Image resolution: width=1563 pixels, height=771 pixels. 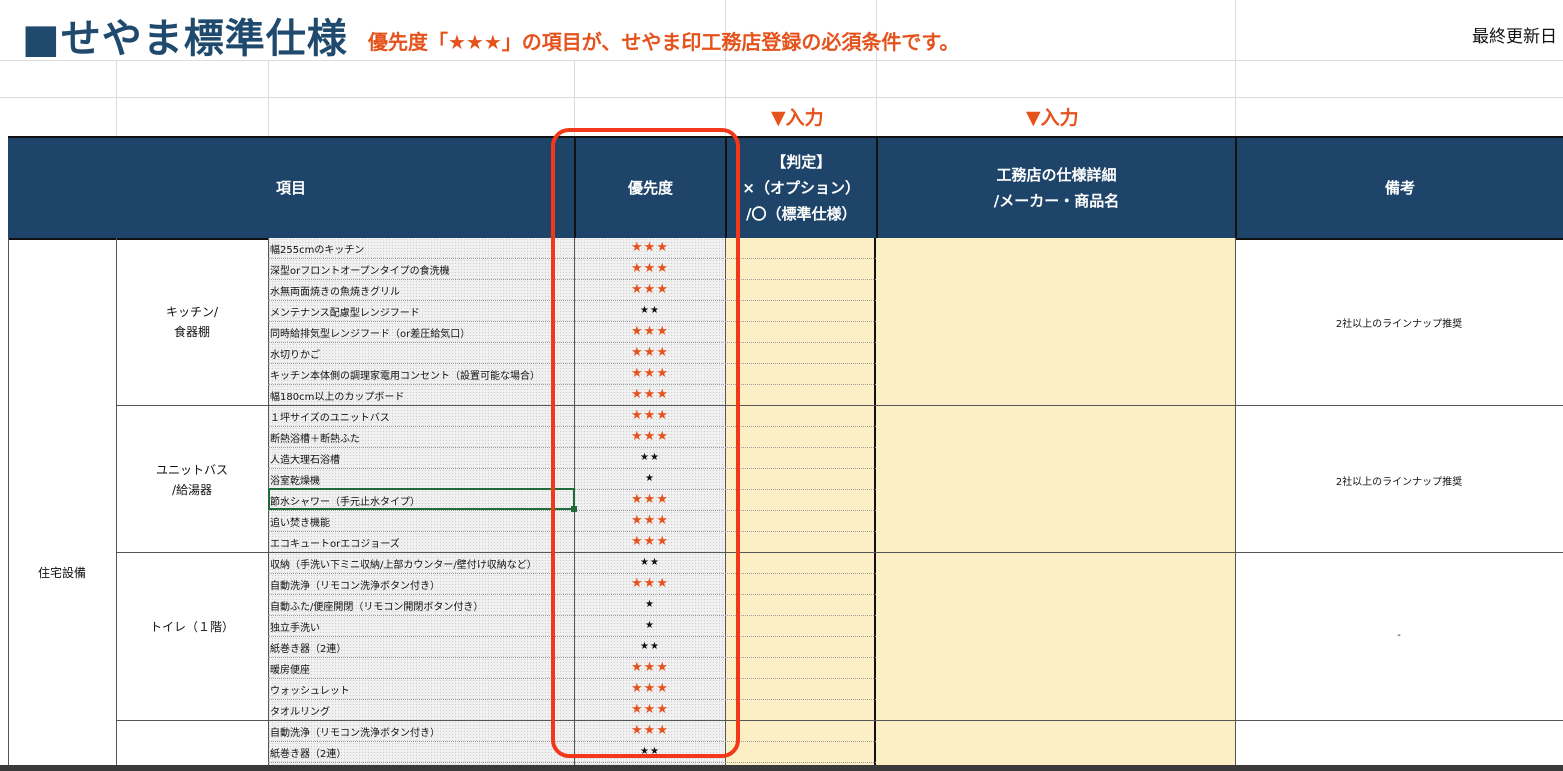 I want to click on row-item-label: 水無両面焼きの魚焼きグリル, so click(x=335, y=292).